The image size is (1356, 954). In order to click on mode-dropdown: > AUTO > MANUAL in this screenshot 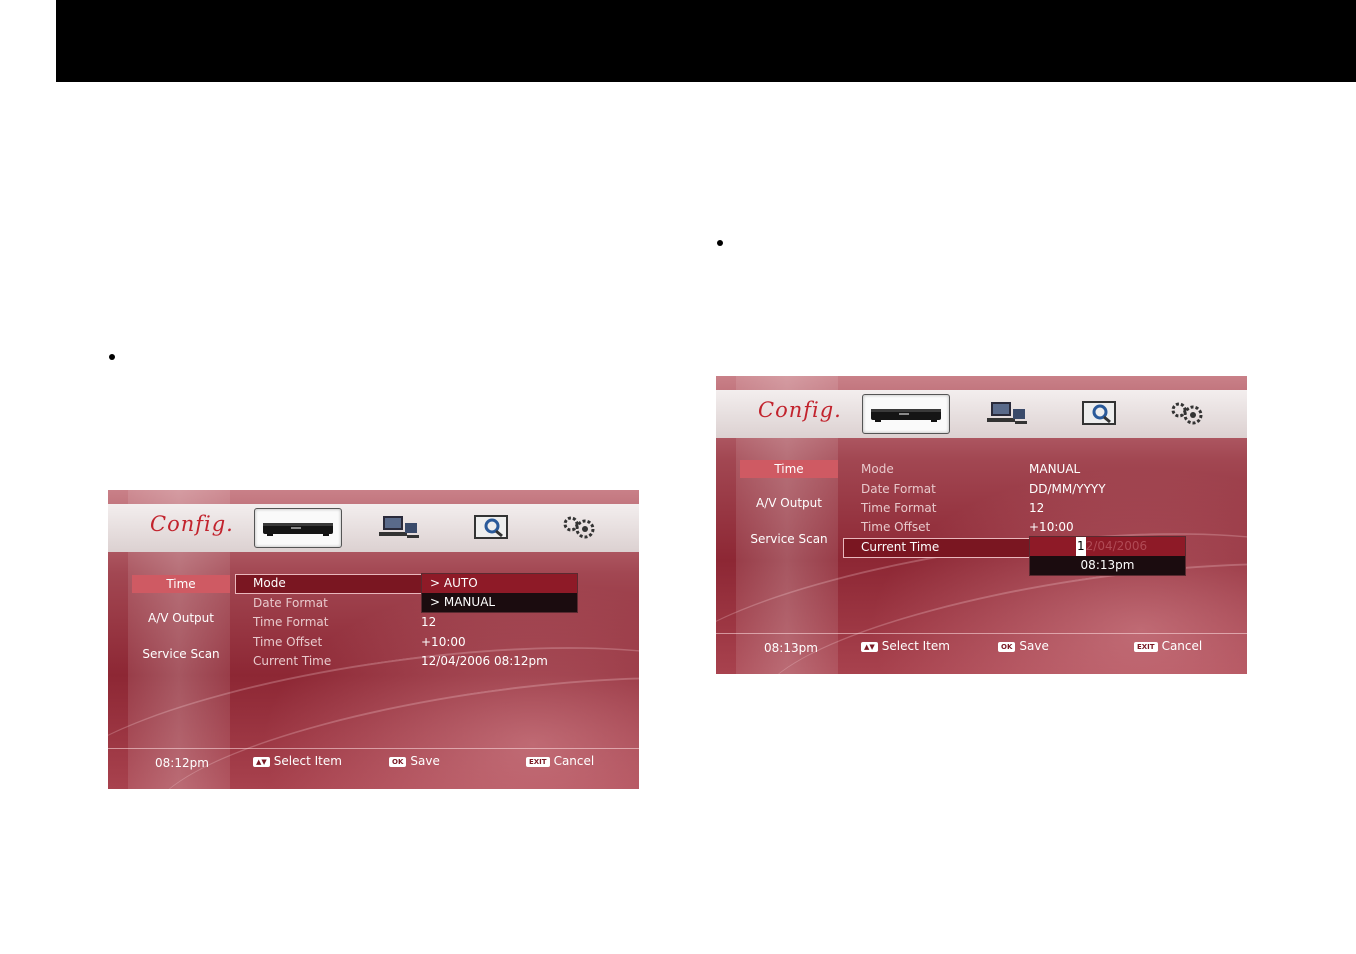, I will do `click(499, 593)`.